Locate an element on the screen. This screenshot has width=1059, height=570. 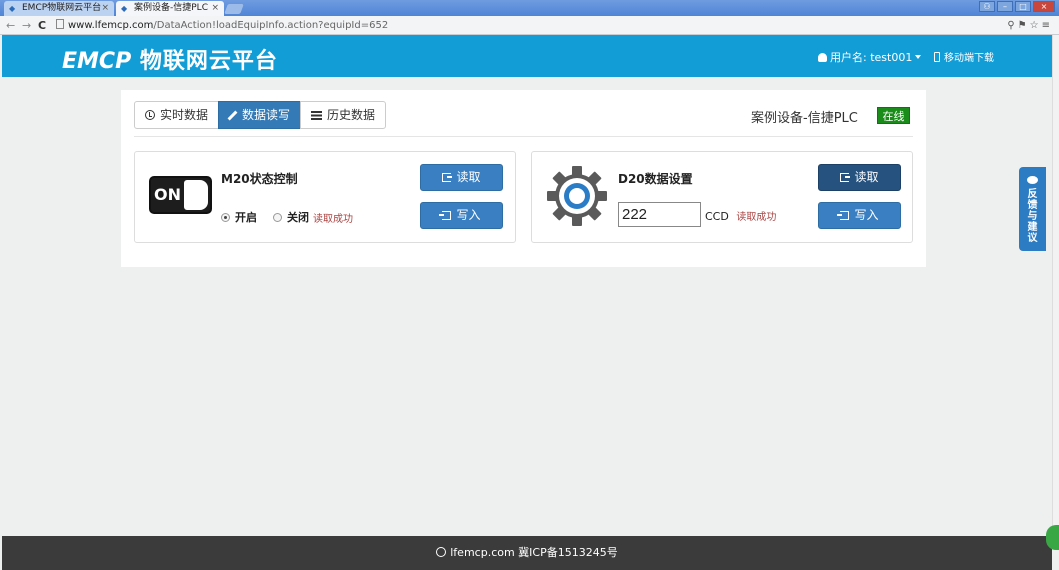
radio-on-label: 开启 is located at coordinates (246, 217).